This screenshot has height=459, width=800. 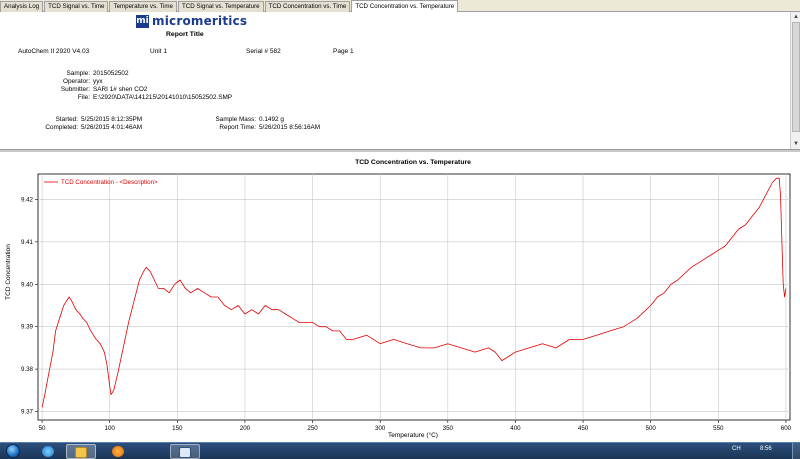 I want to click on tab-temperature-vs-time: Temperature vs. Time, so click(x=143, y=6).